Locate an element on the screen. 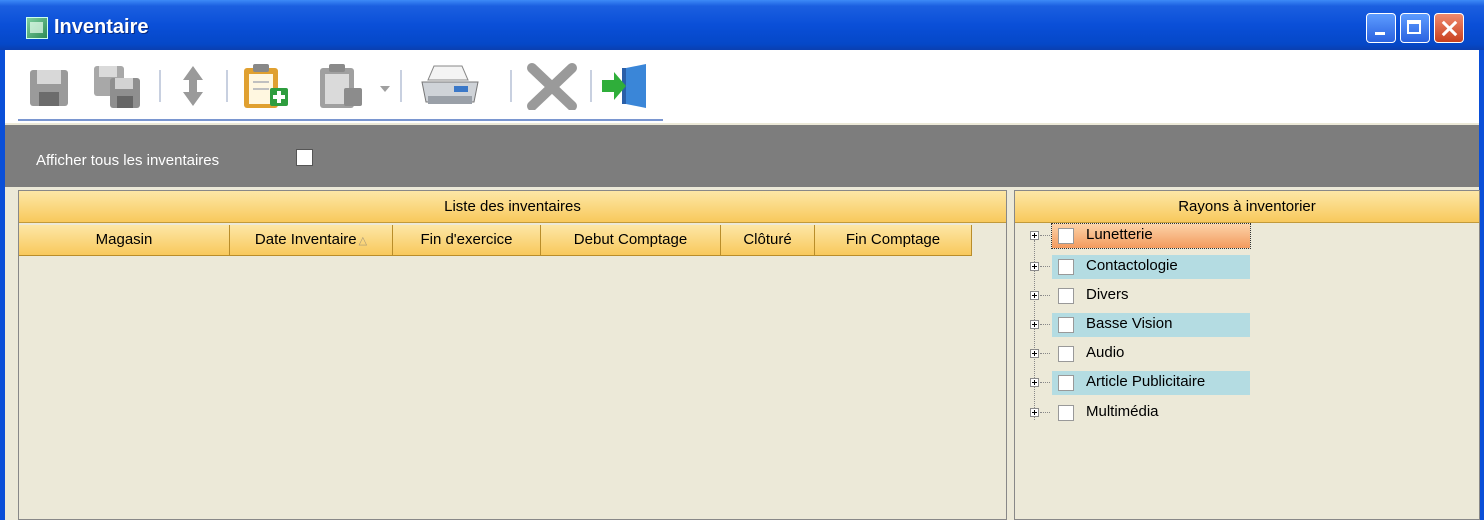 Image resolution: width=1484 pixels, height=520 pixels. window-title: Inventaire is located at coordinates (101, 27).